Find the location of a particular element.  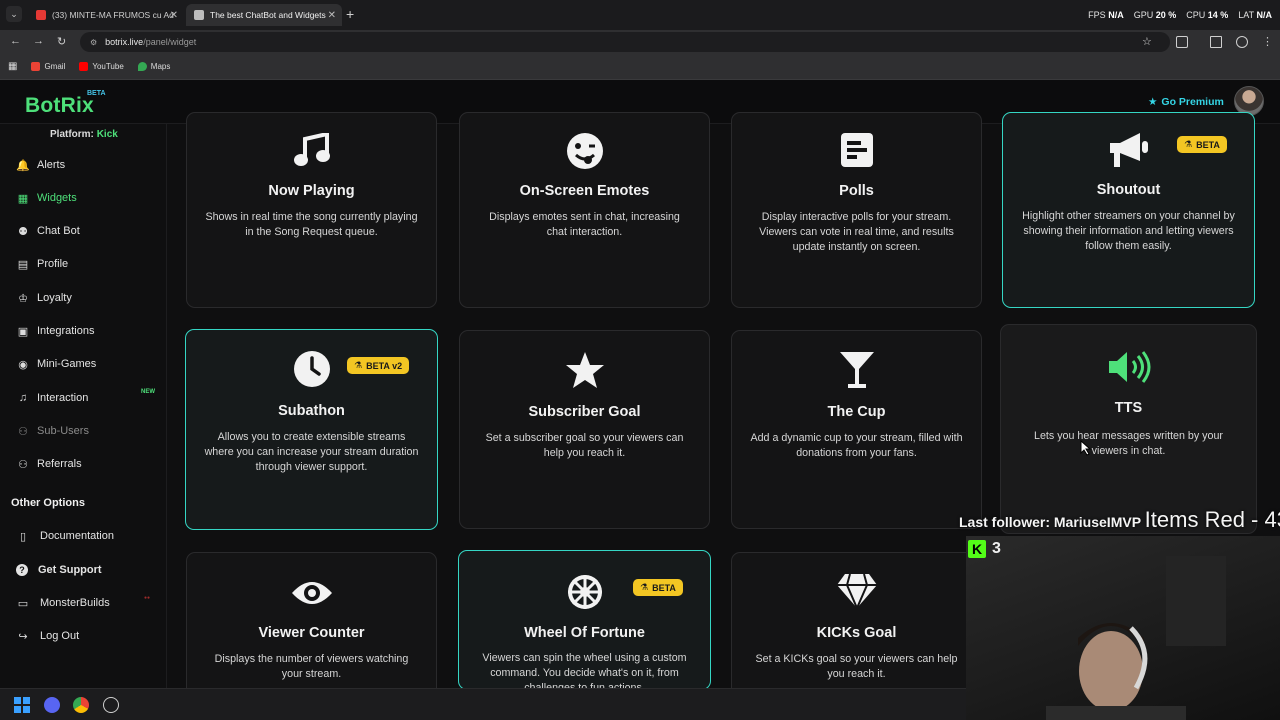

sidebar-item-loyalty: ♔ Loyalty is located at coordinates (44, 298).